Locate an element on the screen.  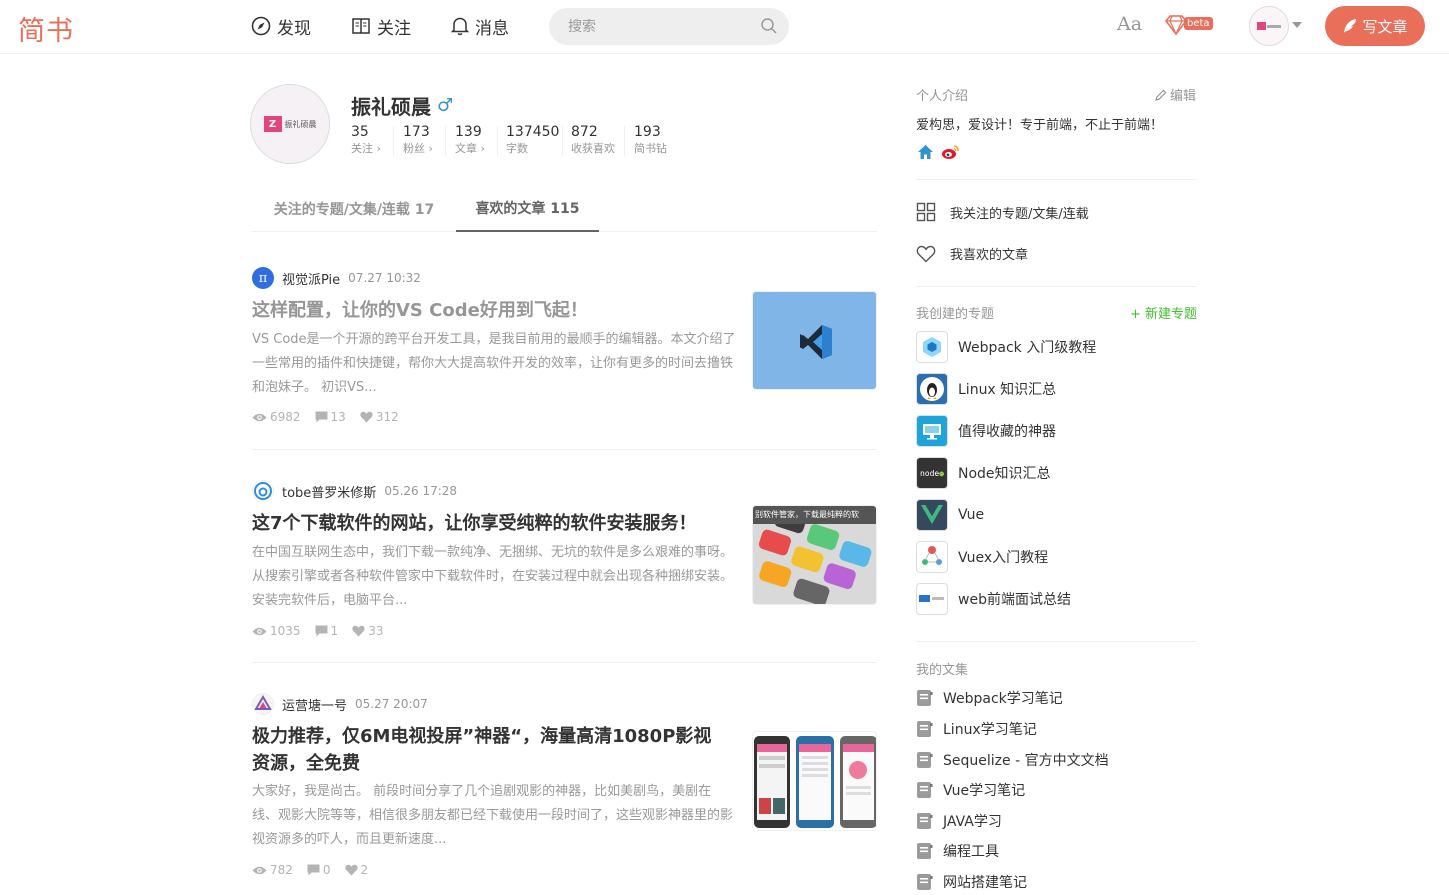
top-navbar: 简书 发现 关注 消息 Aa beta 写文章 is located at coordinates (724, 27).